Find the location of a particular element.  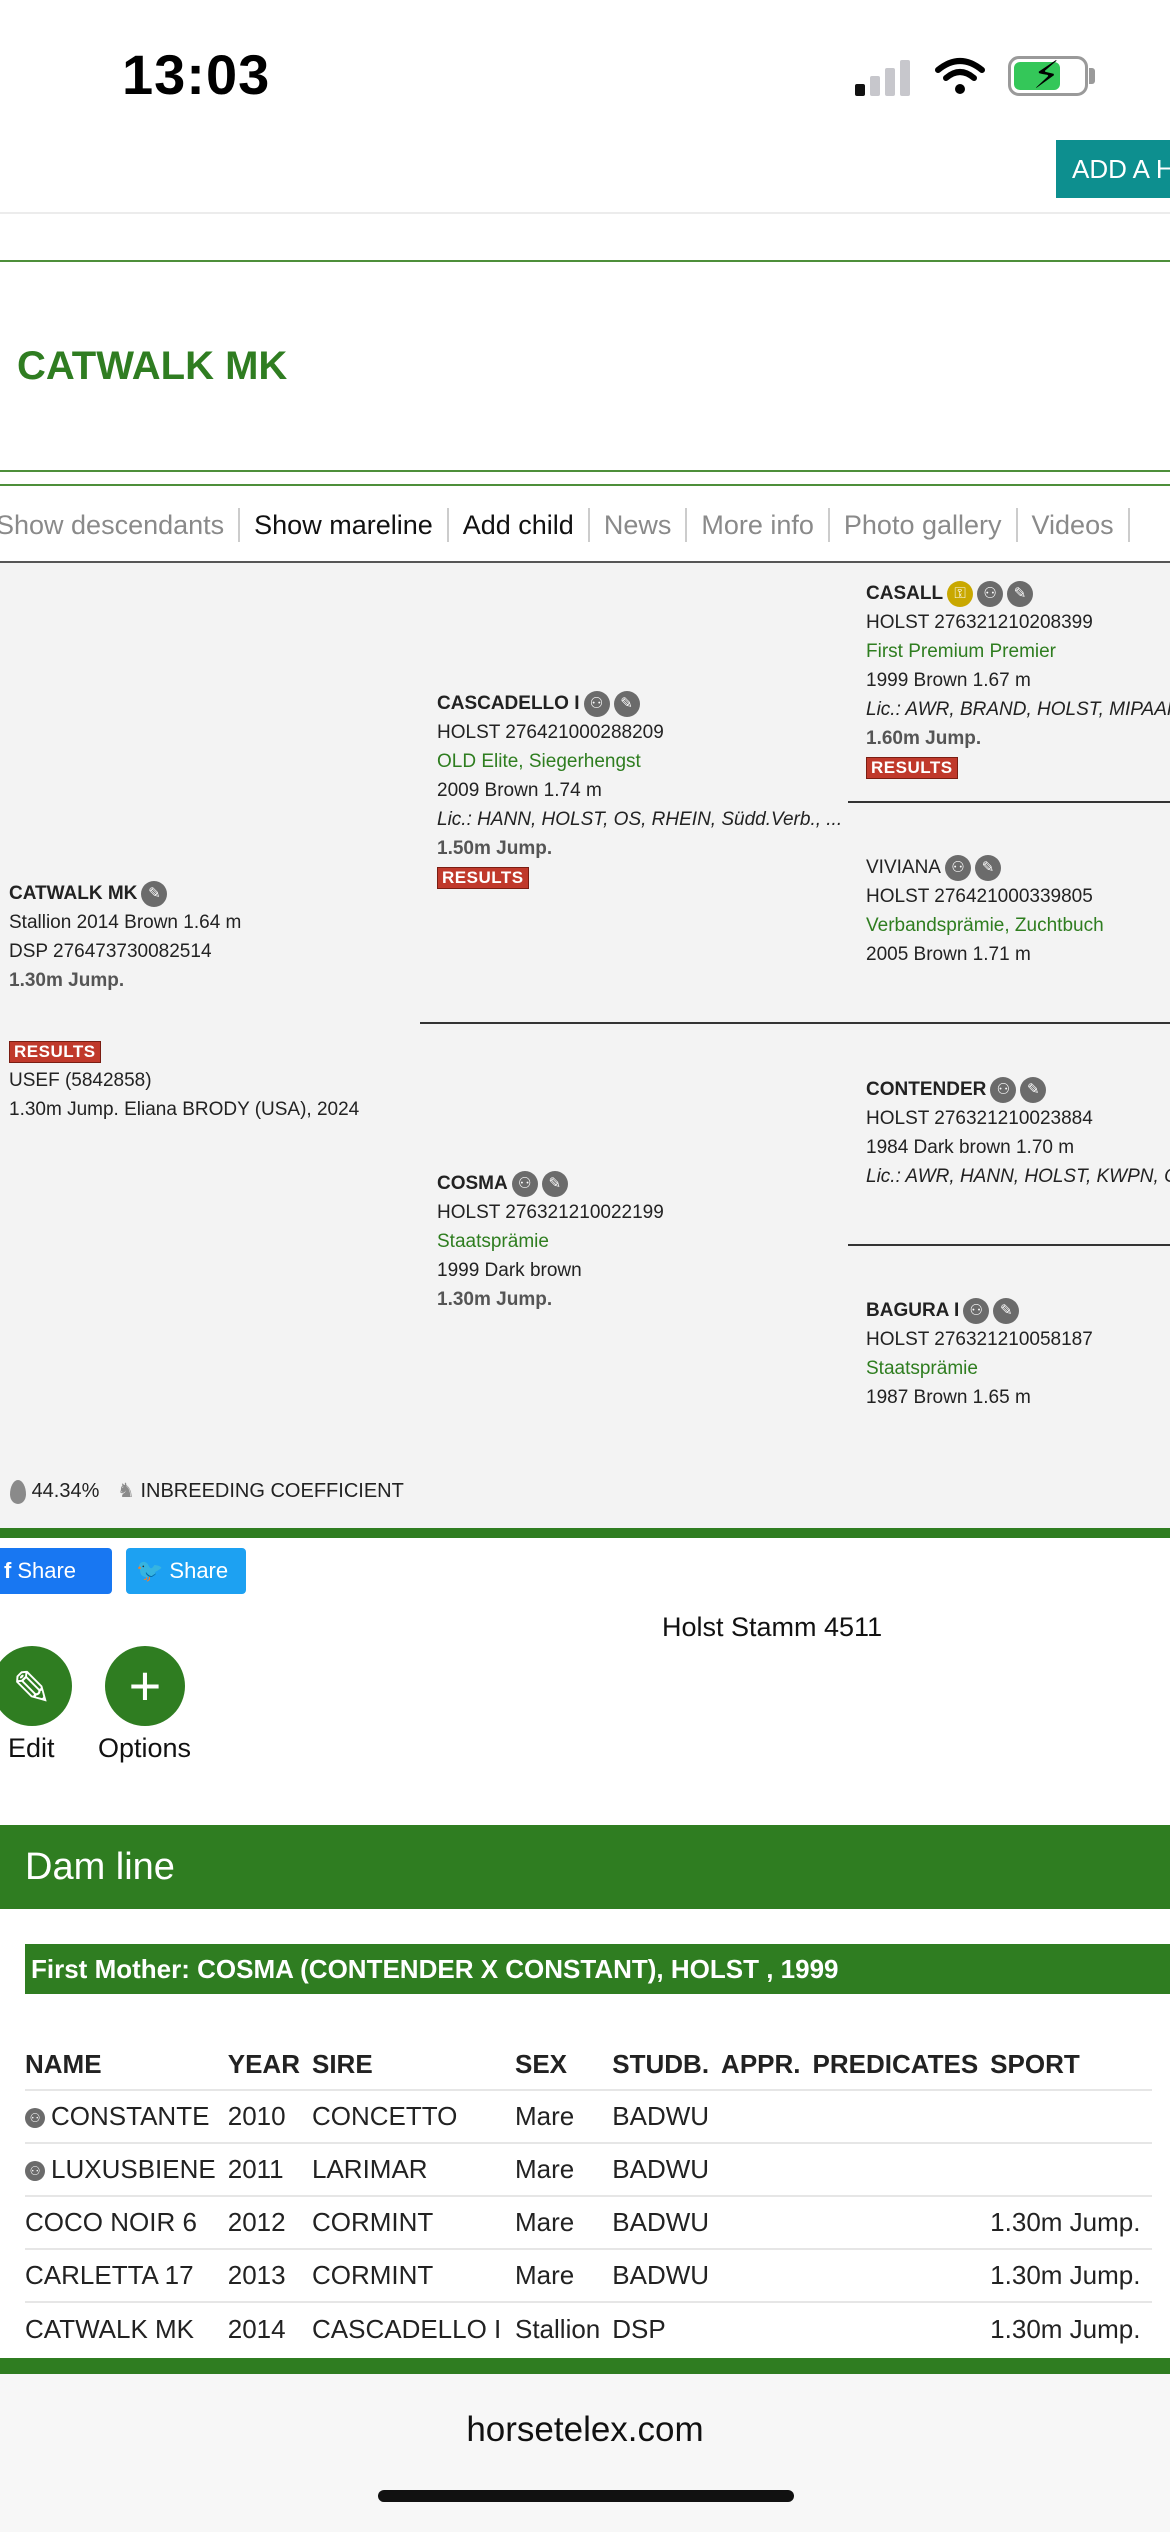

pencil-icon: ✎ is located at coordinates (32, 1689).